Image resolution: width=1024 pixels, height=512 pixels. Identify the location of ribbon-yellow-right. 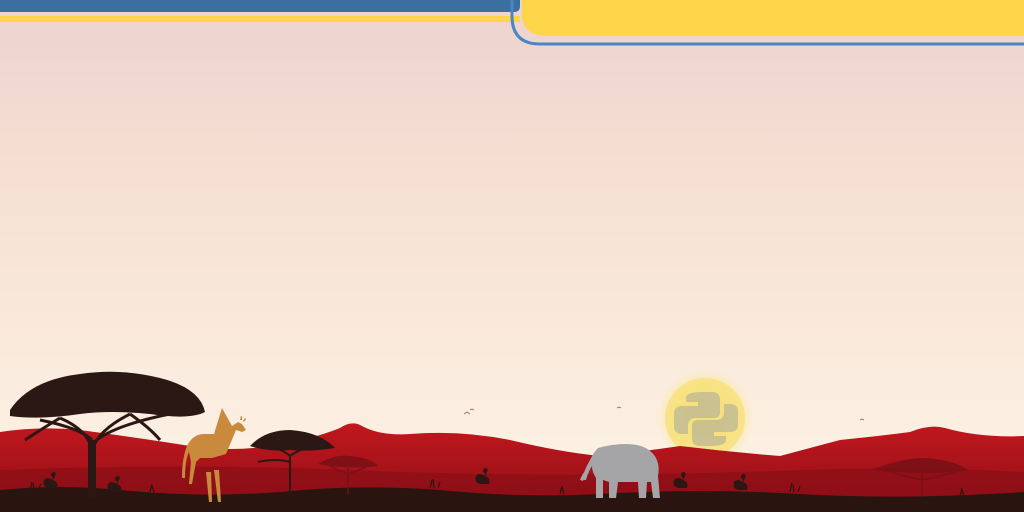
(773, 18).